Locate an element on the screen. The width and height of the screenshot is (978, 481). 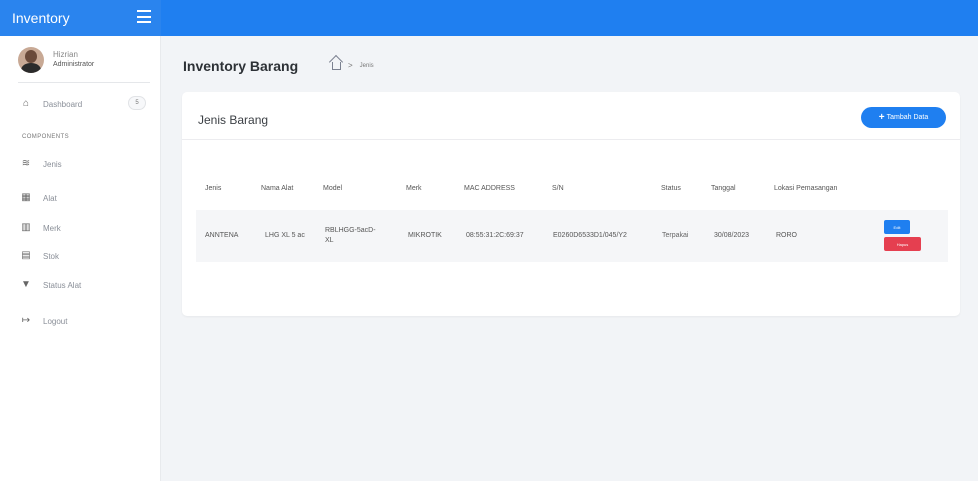
app-title: Inventory is located at coordinates (41, 18).